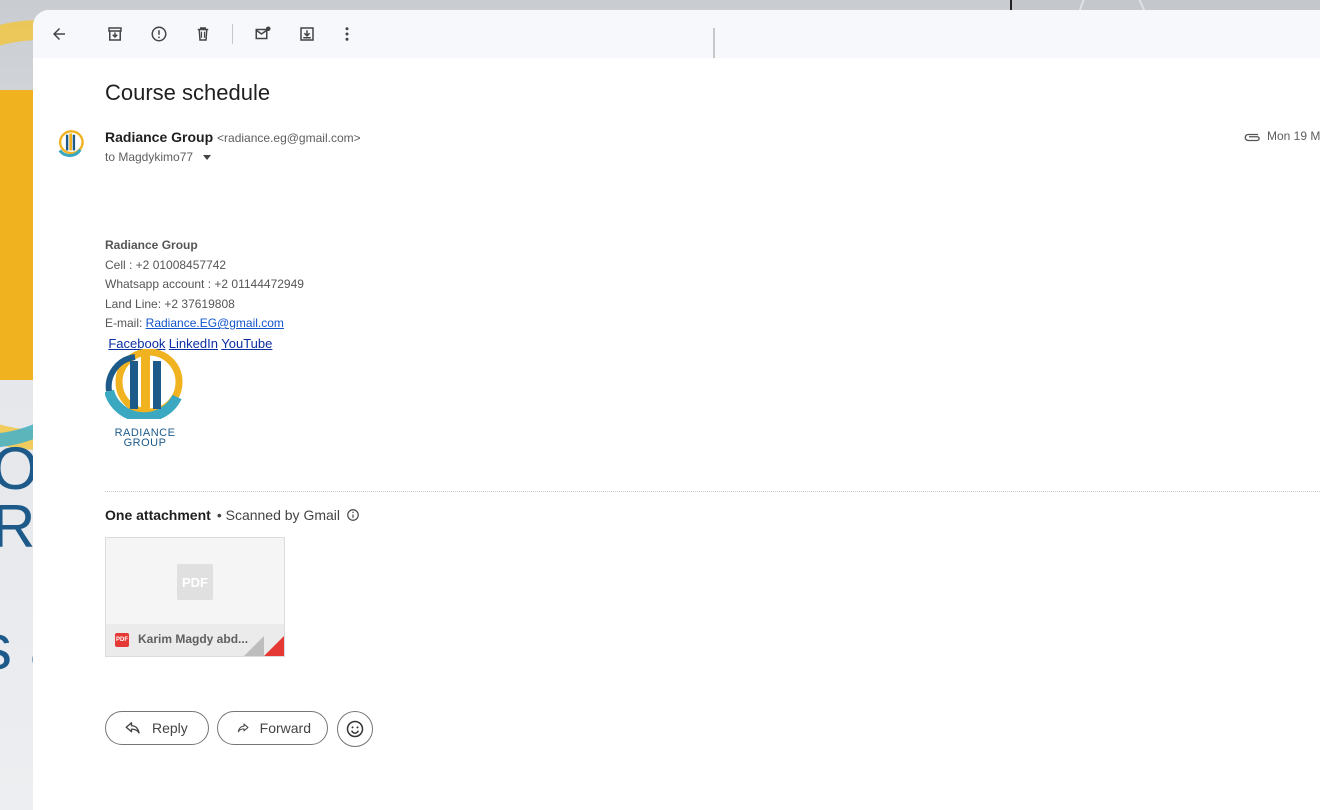  Describe the element at coordinates (289, 138) in the screenshot. I see `sender-email: <radiance.eg@gmail.com>` at that location.